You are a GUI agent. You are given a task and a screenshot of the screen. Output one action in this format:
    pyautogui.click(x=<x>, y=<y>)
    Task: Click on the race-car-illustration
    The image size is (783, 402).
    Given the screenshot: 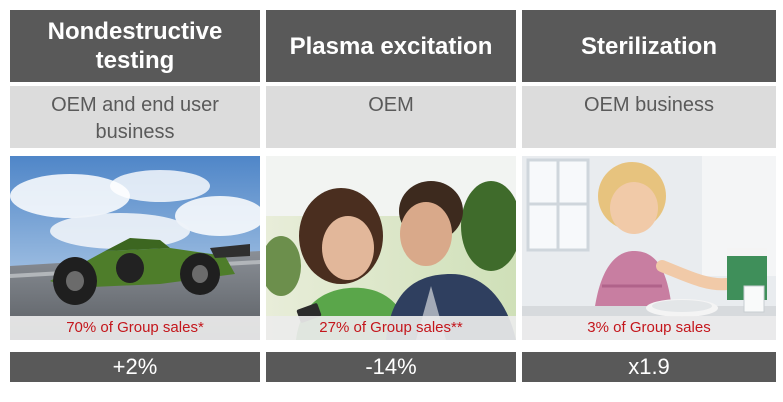 What is the action you would take?
    pyautogui.click(x=135, y=248)
    